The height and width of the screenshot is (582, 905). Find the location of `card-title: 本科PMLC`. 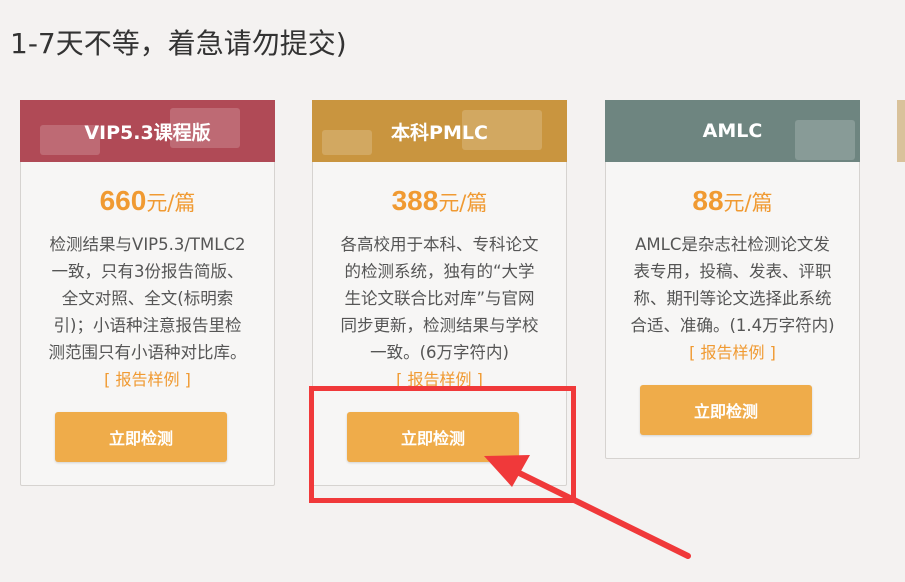

card-title: 本科PMLC is located at coordinates (439, 132).